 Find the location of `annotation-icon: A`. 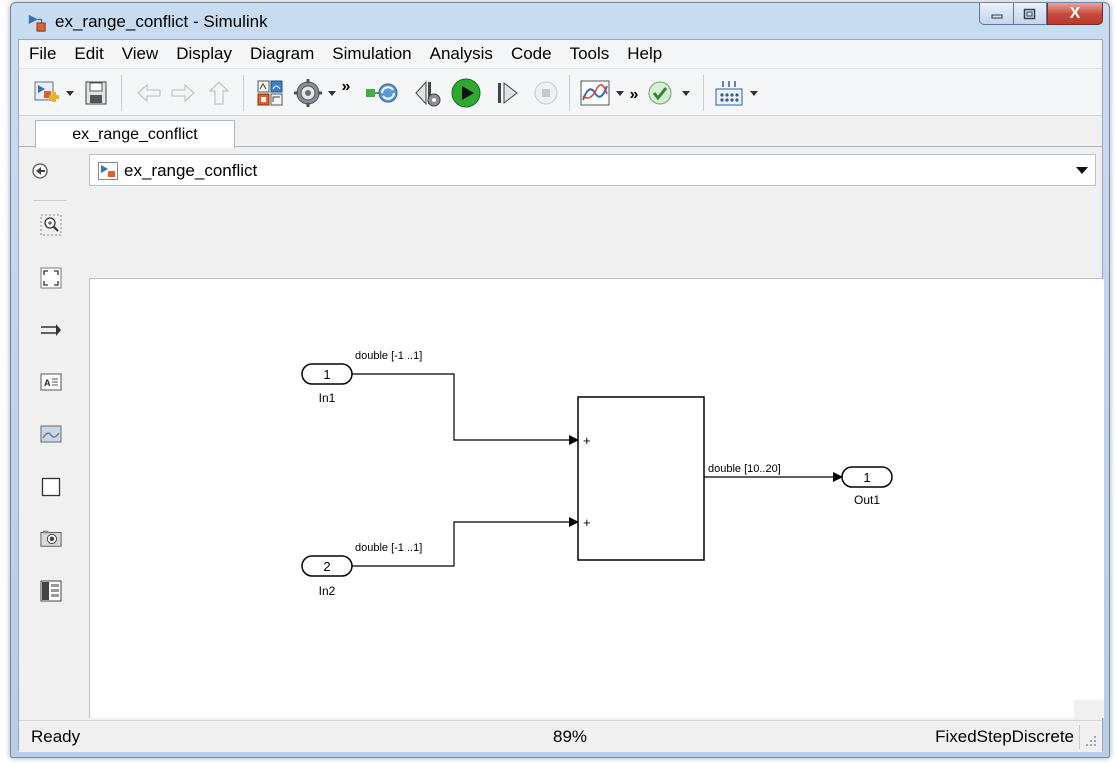

annotation-icon: A is located at coordinates (51, 382).